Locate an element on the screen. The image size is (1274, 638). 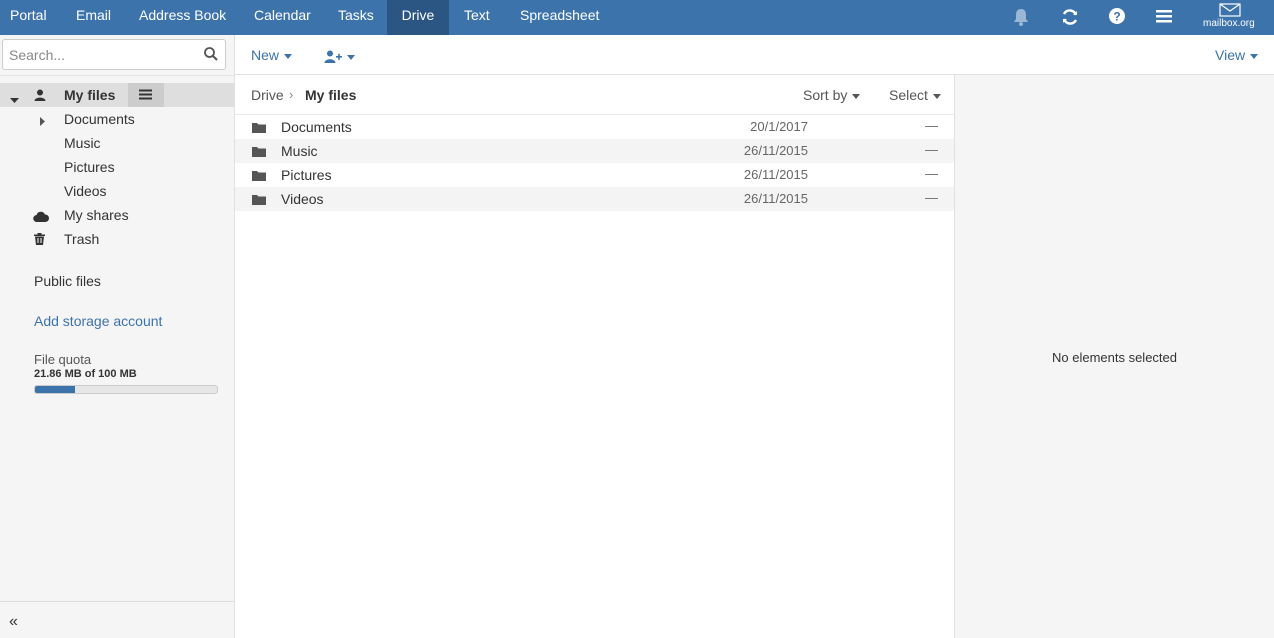
tab-address-book: Address Book is located at coordinates (182, 17).